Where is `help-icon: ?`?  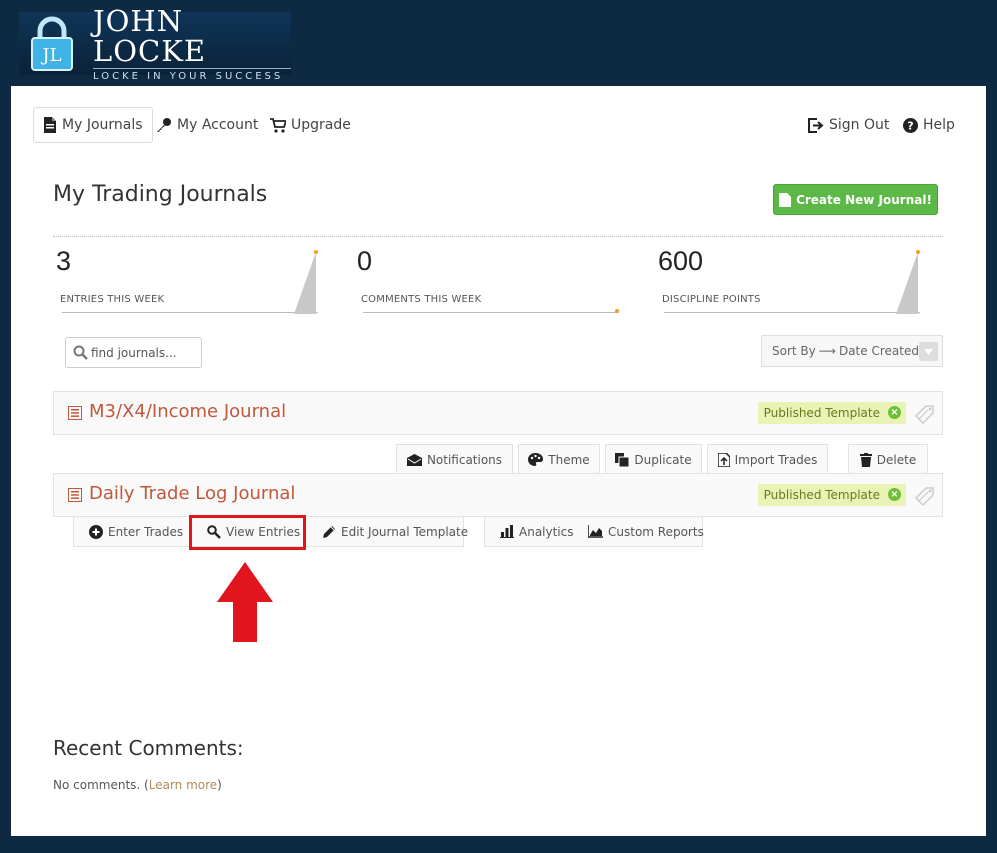 help-icon: ? is located at coordinates (910, 125).